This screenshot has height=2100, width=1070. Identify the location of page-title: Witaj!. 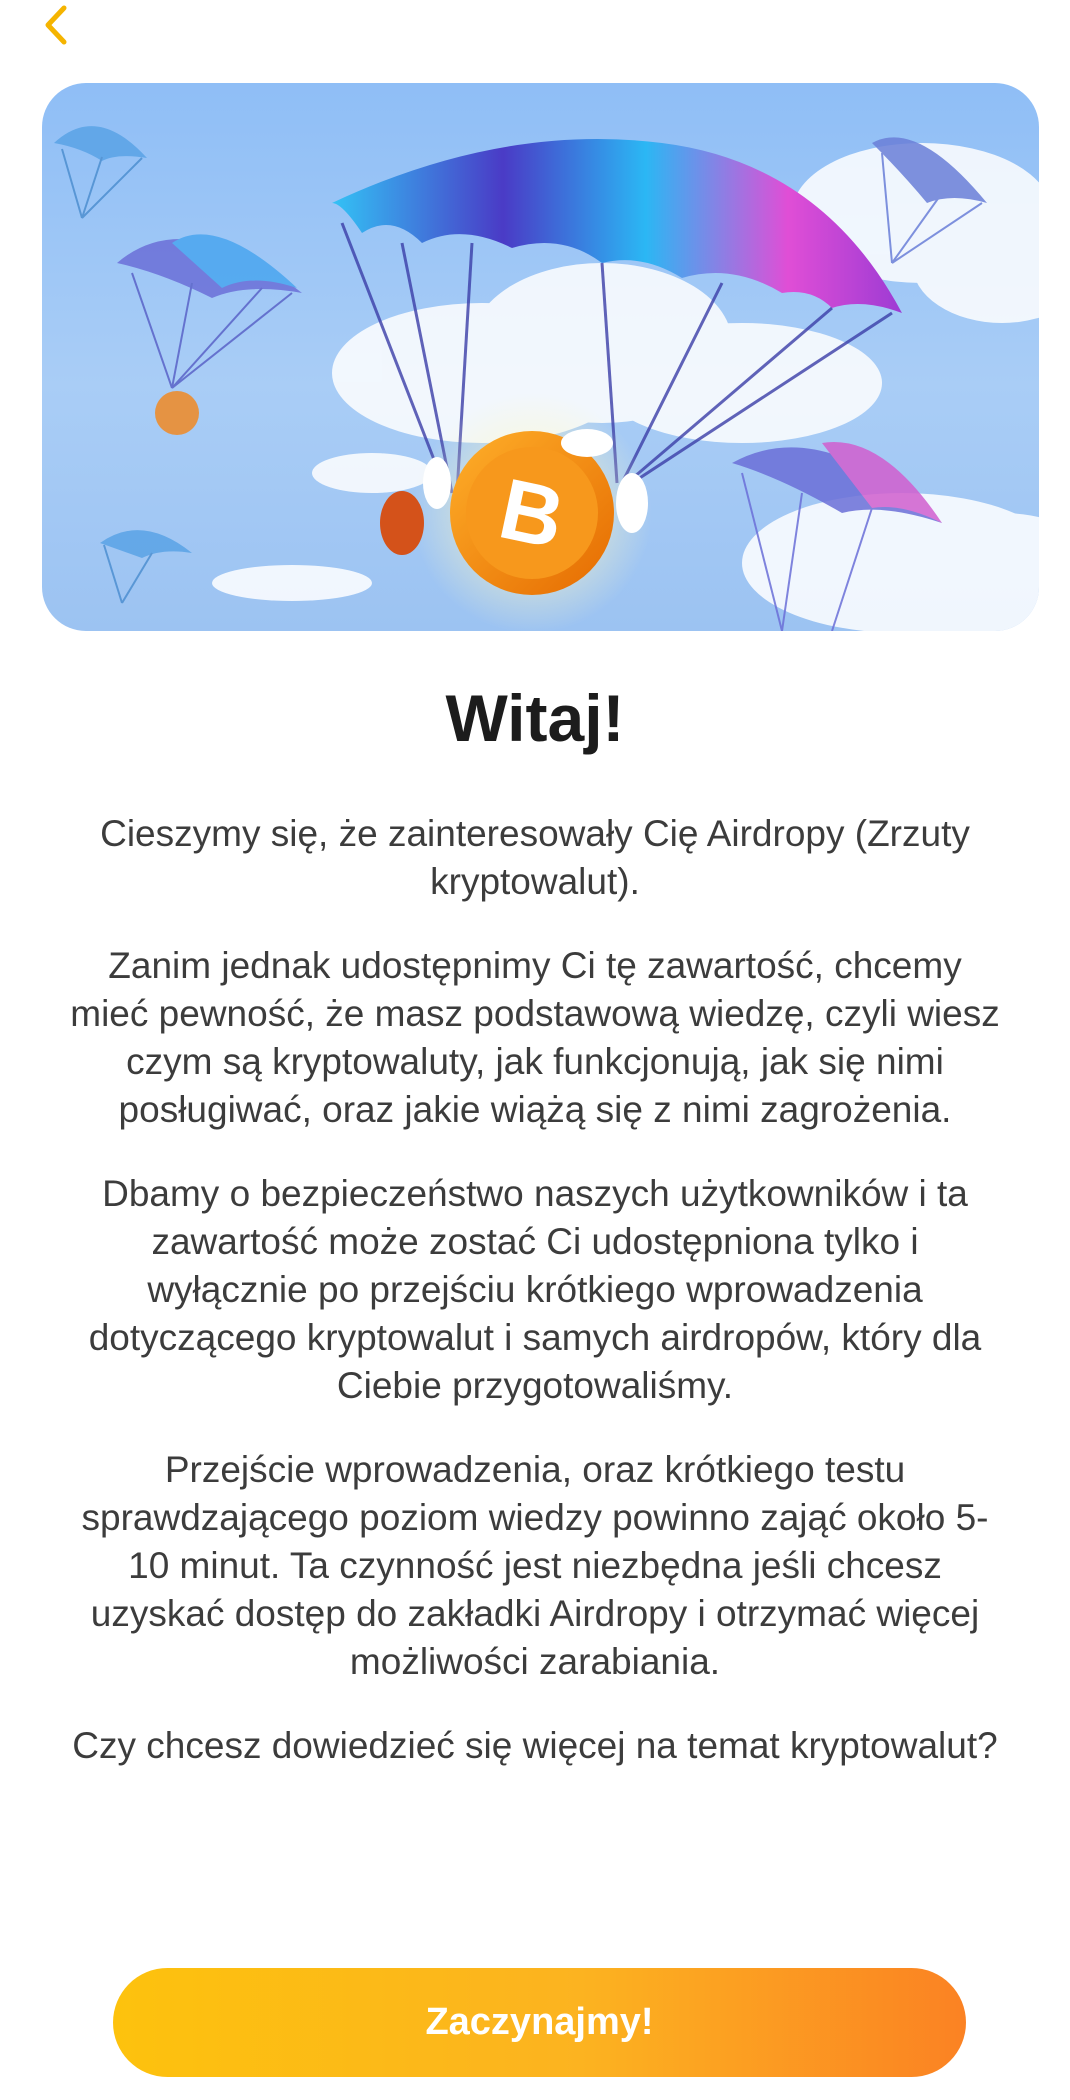
(535, 718).